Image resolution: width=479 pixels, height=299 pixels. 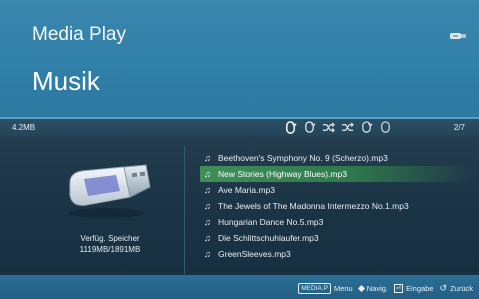 I want to click on playlist-item: ♫ Ave Maria.mp3, so click(x=336, y=190).